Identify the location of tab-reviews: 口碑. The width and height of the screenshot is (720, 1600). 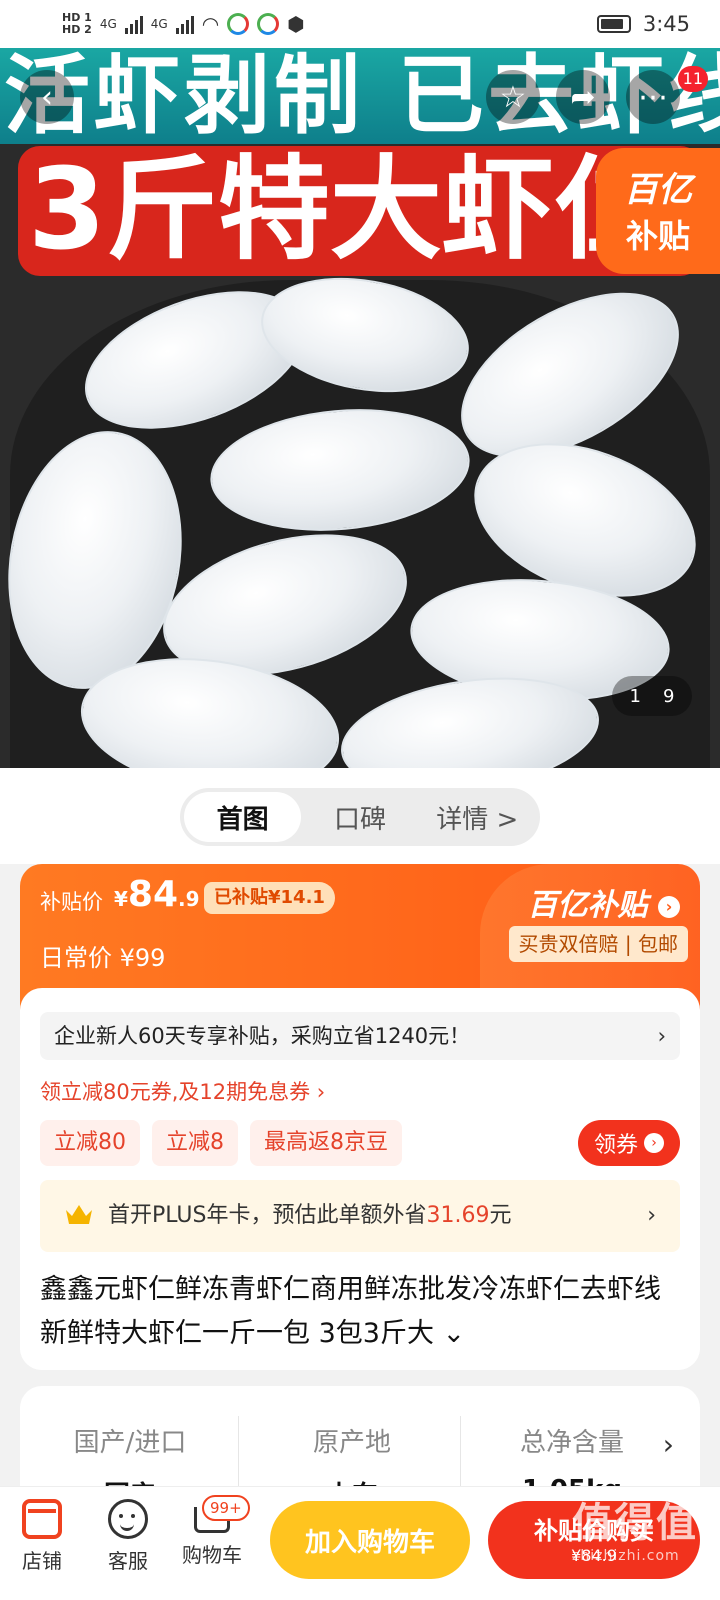
(359, 817).